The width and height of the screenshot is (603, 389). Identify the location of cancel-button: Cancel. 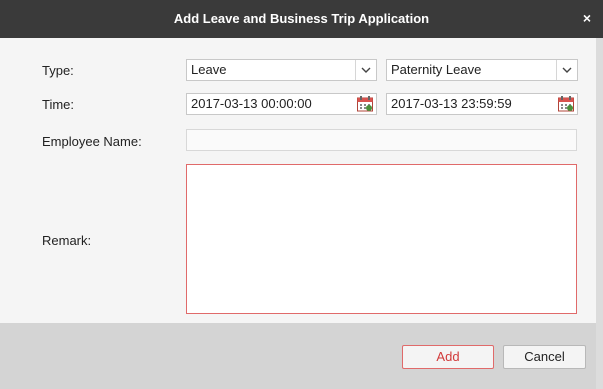
(544, 357).